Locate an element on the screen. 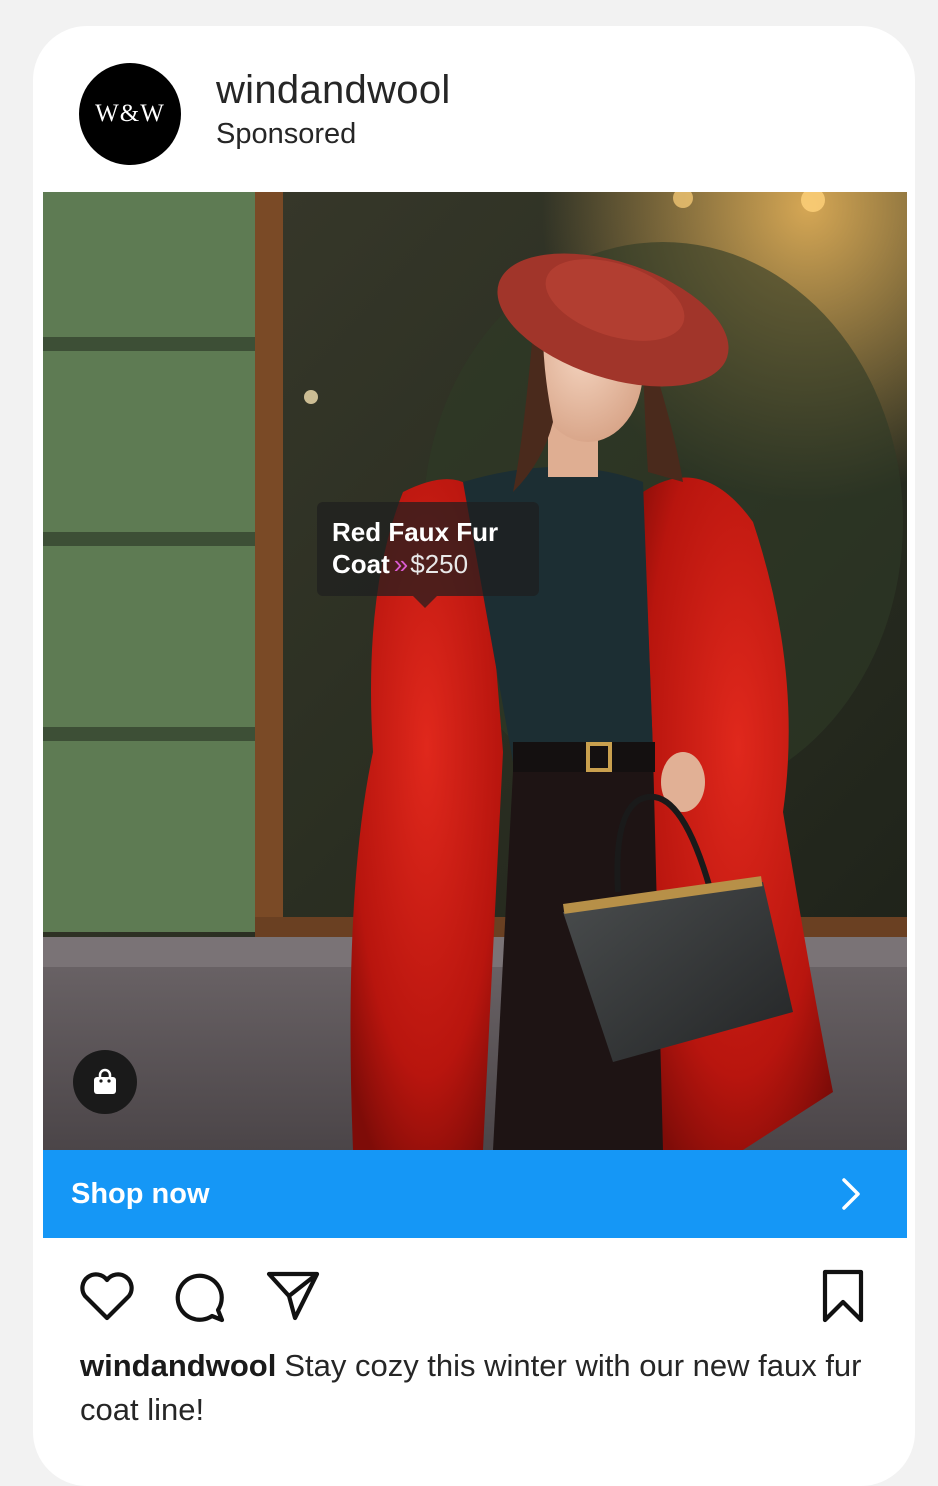 The image size is (938, 1486). comment-icon is located at coordinates (200, 1298).